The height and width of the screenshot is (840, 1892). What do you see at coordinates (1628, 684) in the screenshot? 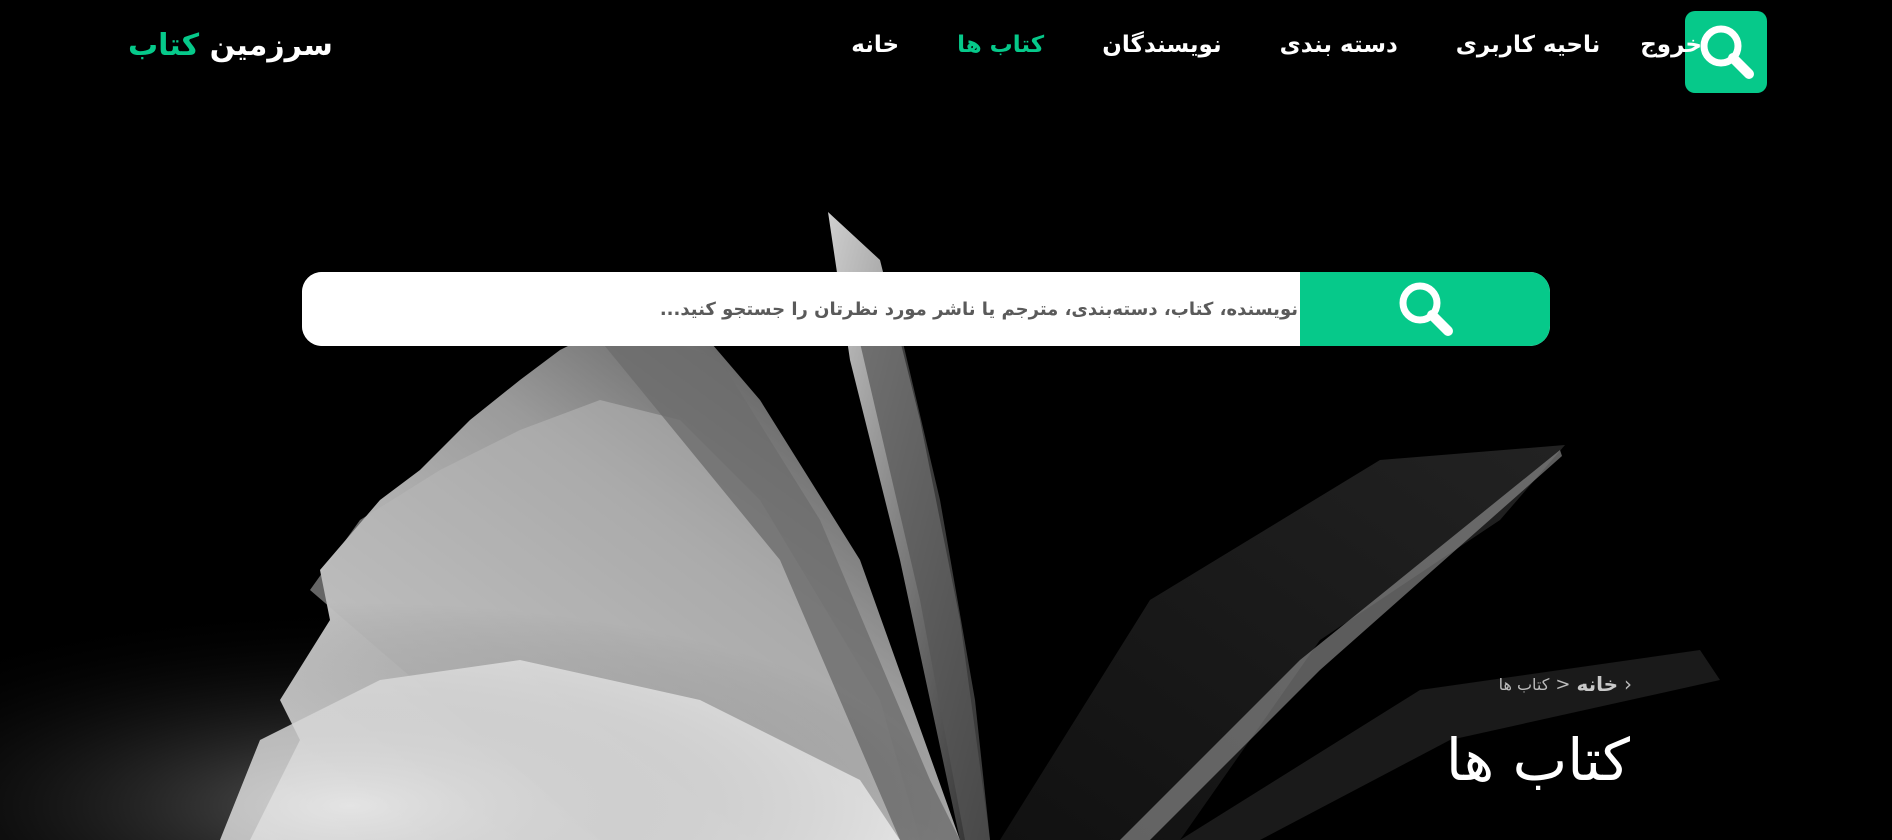
I see `chevron-left-icon: ‹` at bounding box center [1628, 684].